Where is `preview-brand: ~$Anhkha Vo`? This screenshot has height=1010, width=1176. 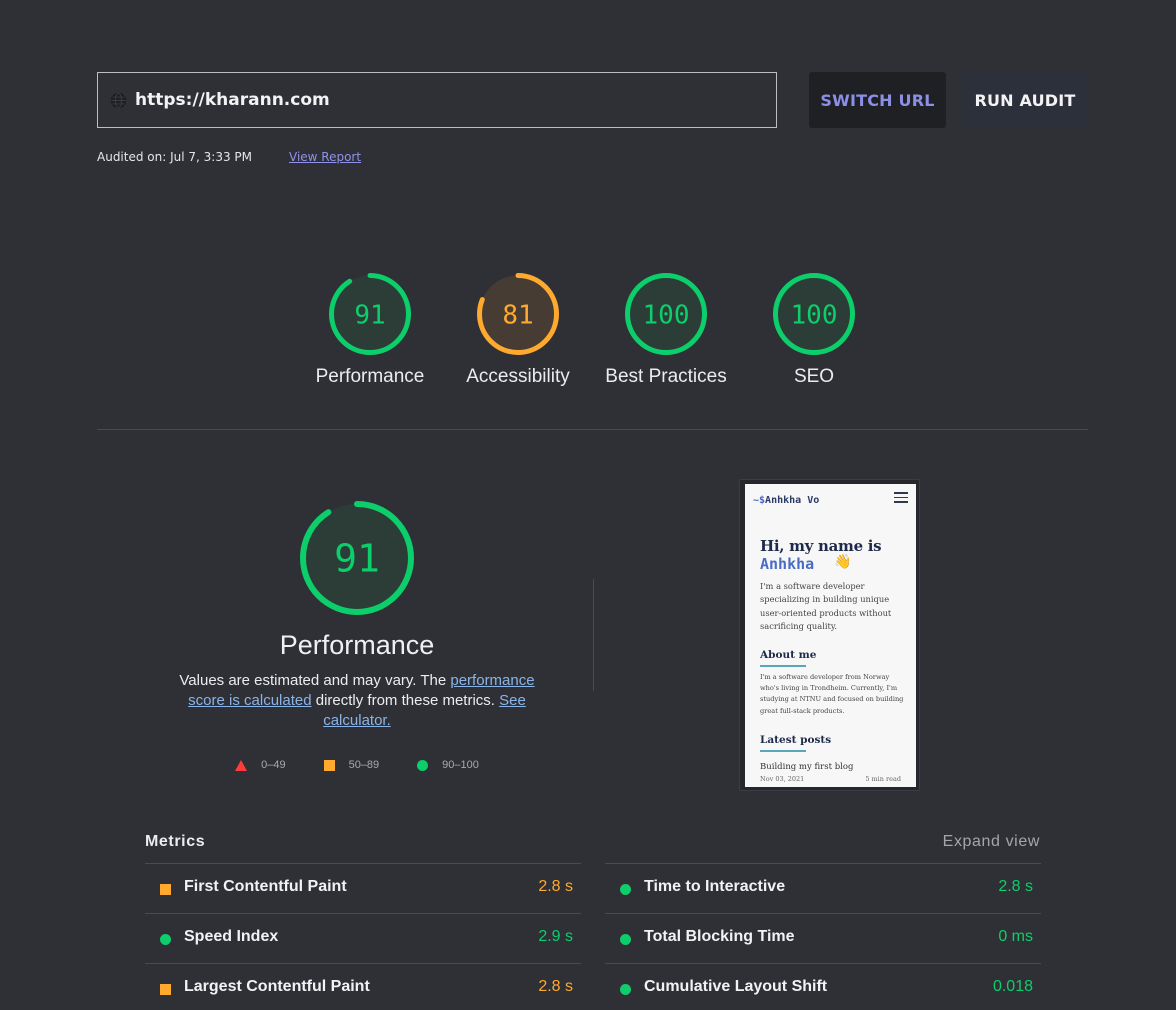 preview-brand: ~$Anhkha Vo is located at coordinates (786, 500).